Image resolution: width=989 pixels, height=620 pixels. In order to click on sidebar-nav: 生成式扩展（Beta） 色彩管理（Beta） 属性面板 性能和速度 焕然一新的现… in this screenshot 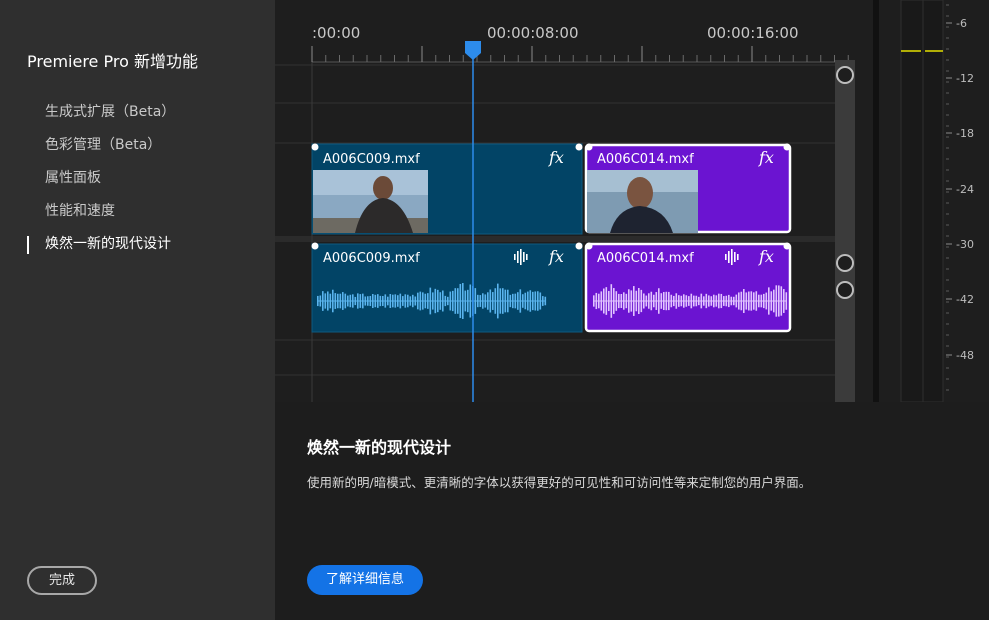, I will do `click(101, 182)`.